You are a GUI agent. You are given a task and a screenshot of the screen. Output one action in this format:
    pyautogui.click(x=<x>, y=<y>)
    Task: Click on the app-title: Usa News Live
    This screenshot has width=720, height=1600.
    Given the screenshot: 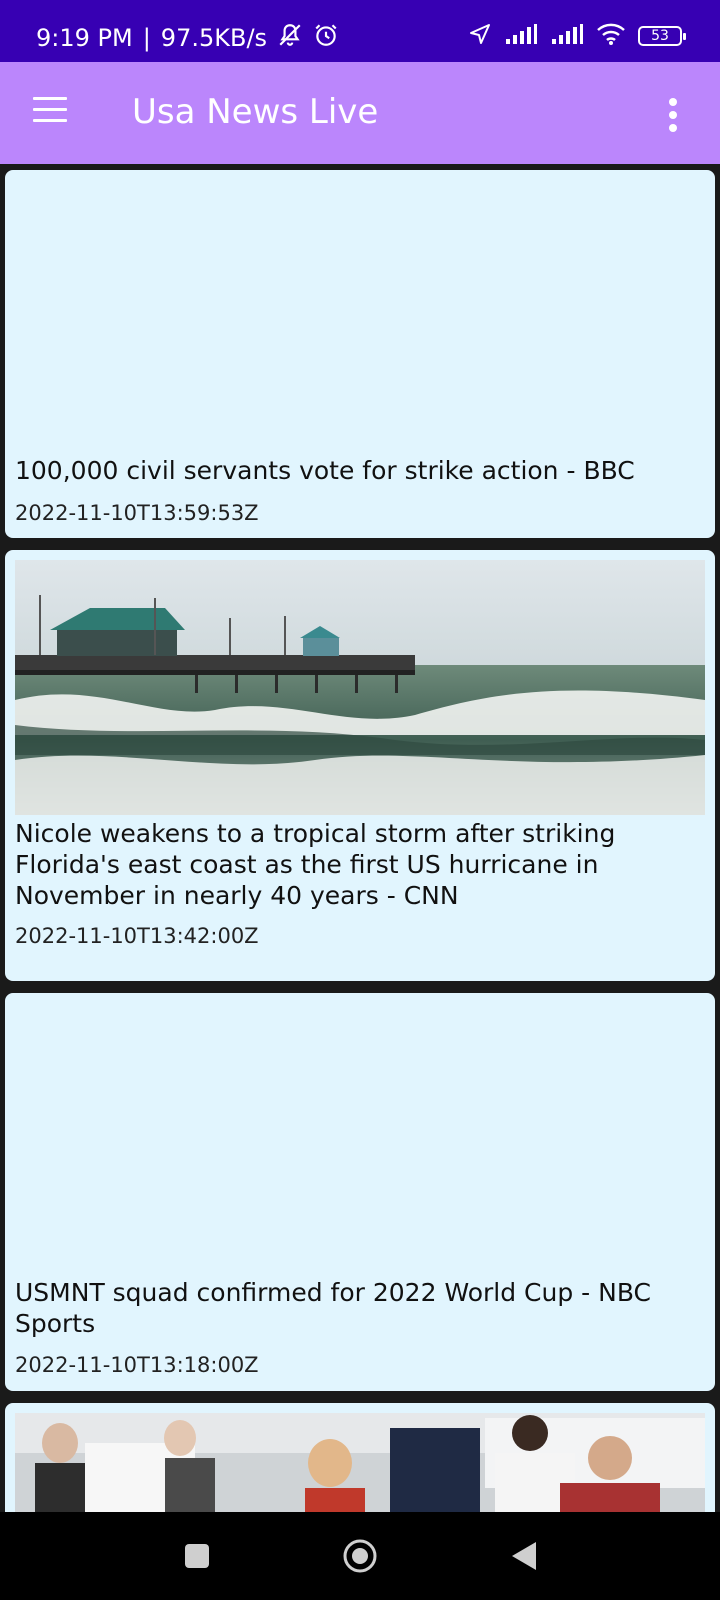 What is the action you would take?
    pyautogui.click(x=255, y=112)
    